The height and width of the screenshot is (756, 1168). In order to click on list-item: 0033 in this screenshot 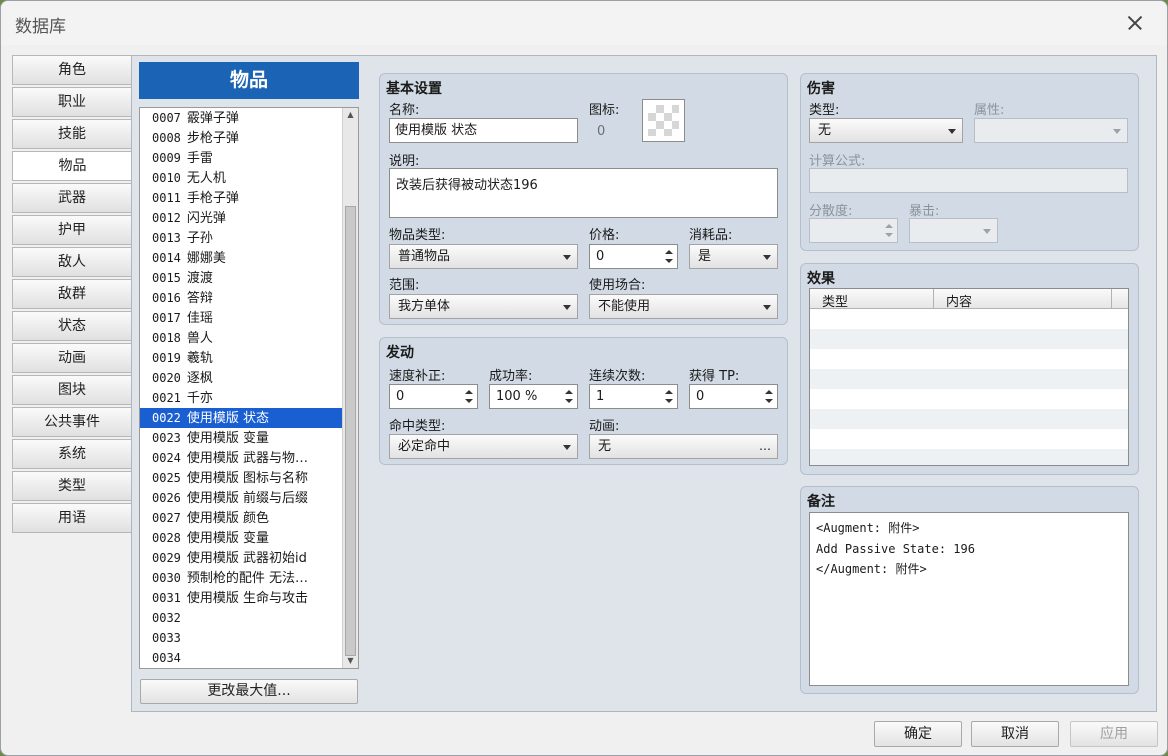, I will do `click(241, 638)`.